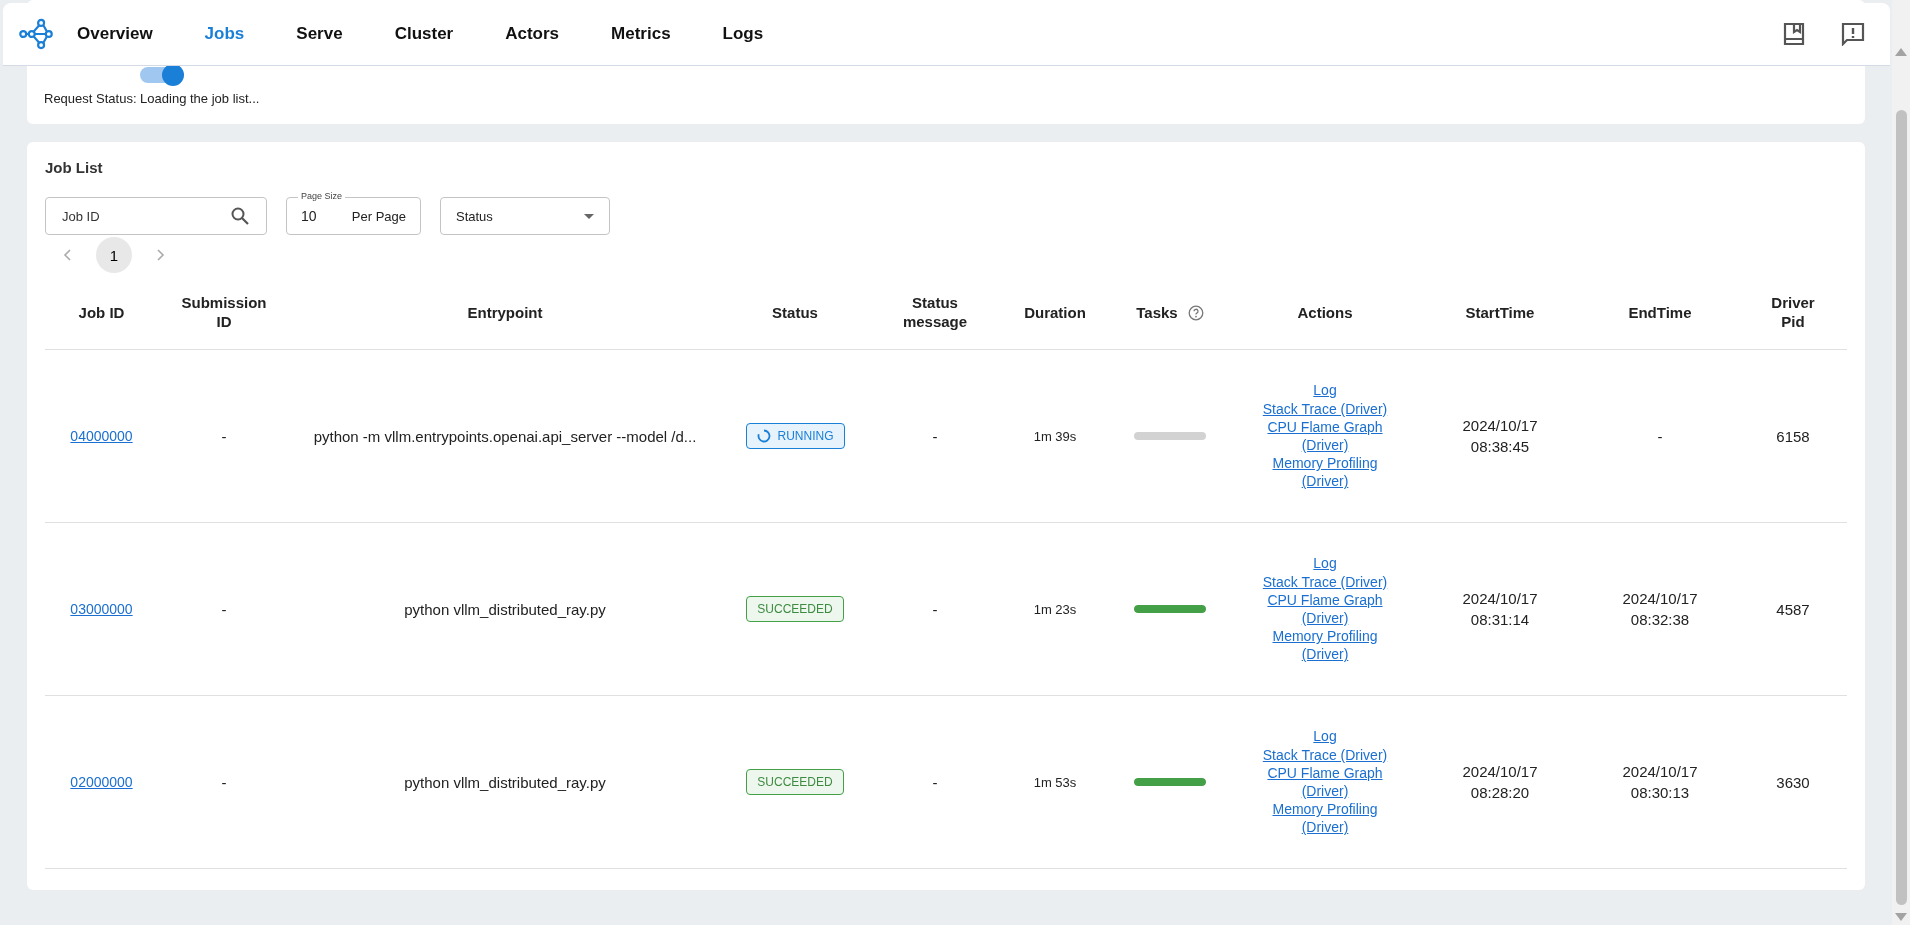 The width and height of the screenshot is (1910, 925). What do you see at coordinates (161, 255) in the screenshot?
I see `chevron-right-icon` at bounding box center [161, 255].